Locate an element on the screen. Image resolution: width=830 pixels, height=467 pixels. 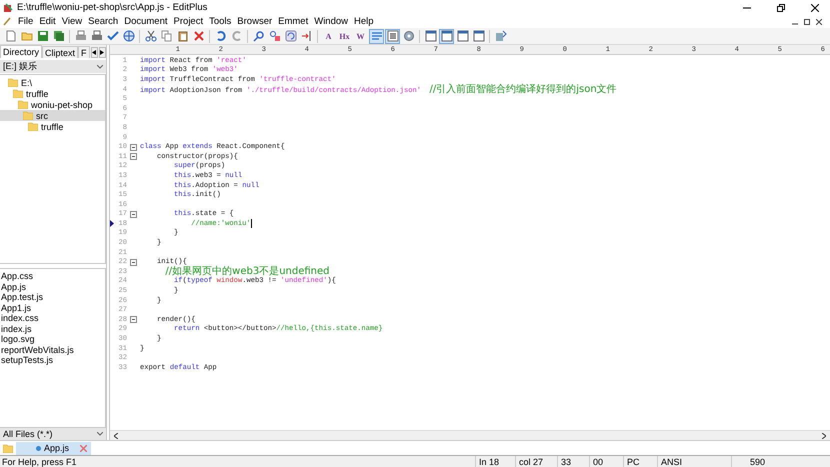
file-list-entry: logo.svg is located at coordinates (52, 339).